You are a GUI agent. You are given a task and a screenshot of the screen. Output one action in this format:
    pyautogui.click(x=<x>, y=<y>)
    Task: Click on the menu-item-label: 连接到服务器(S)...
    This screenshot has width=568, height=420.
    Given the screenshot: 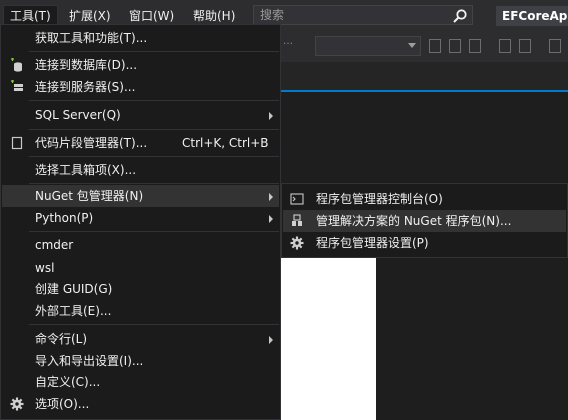 What is the action you would take?
    pyautogui.click(x=85, y=87)
    